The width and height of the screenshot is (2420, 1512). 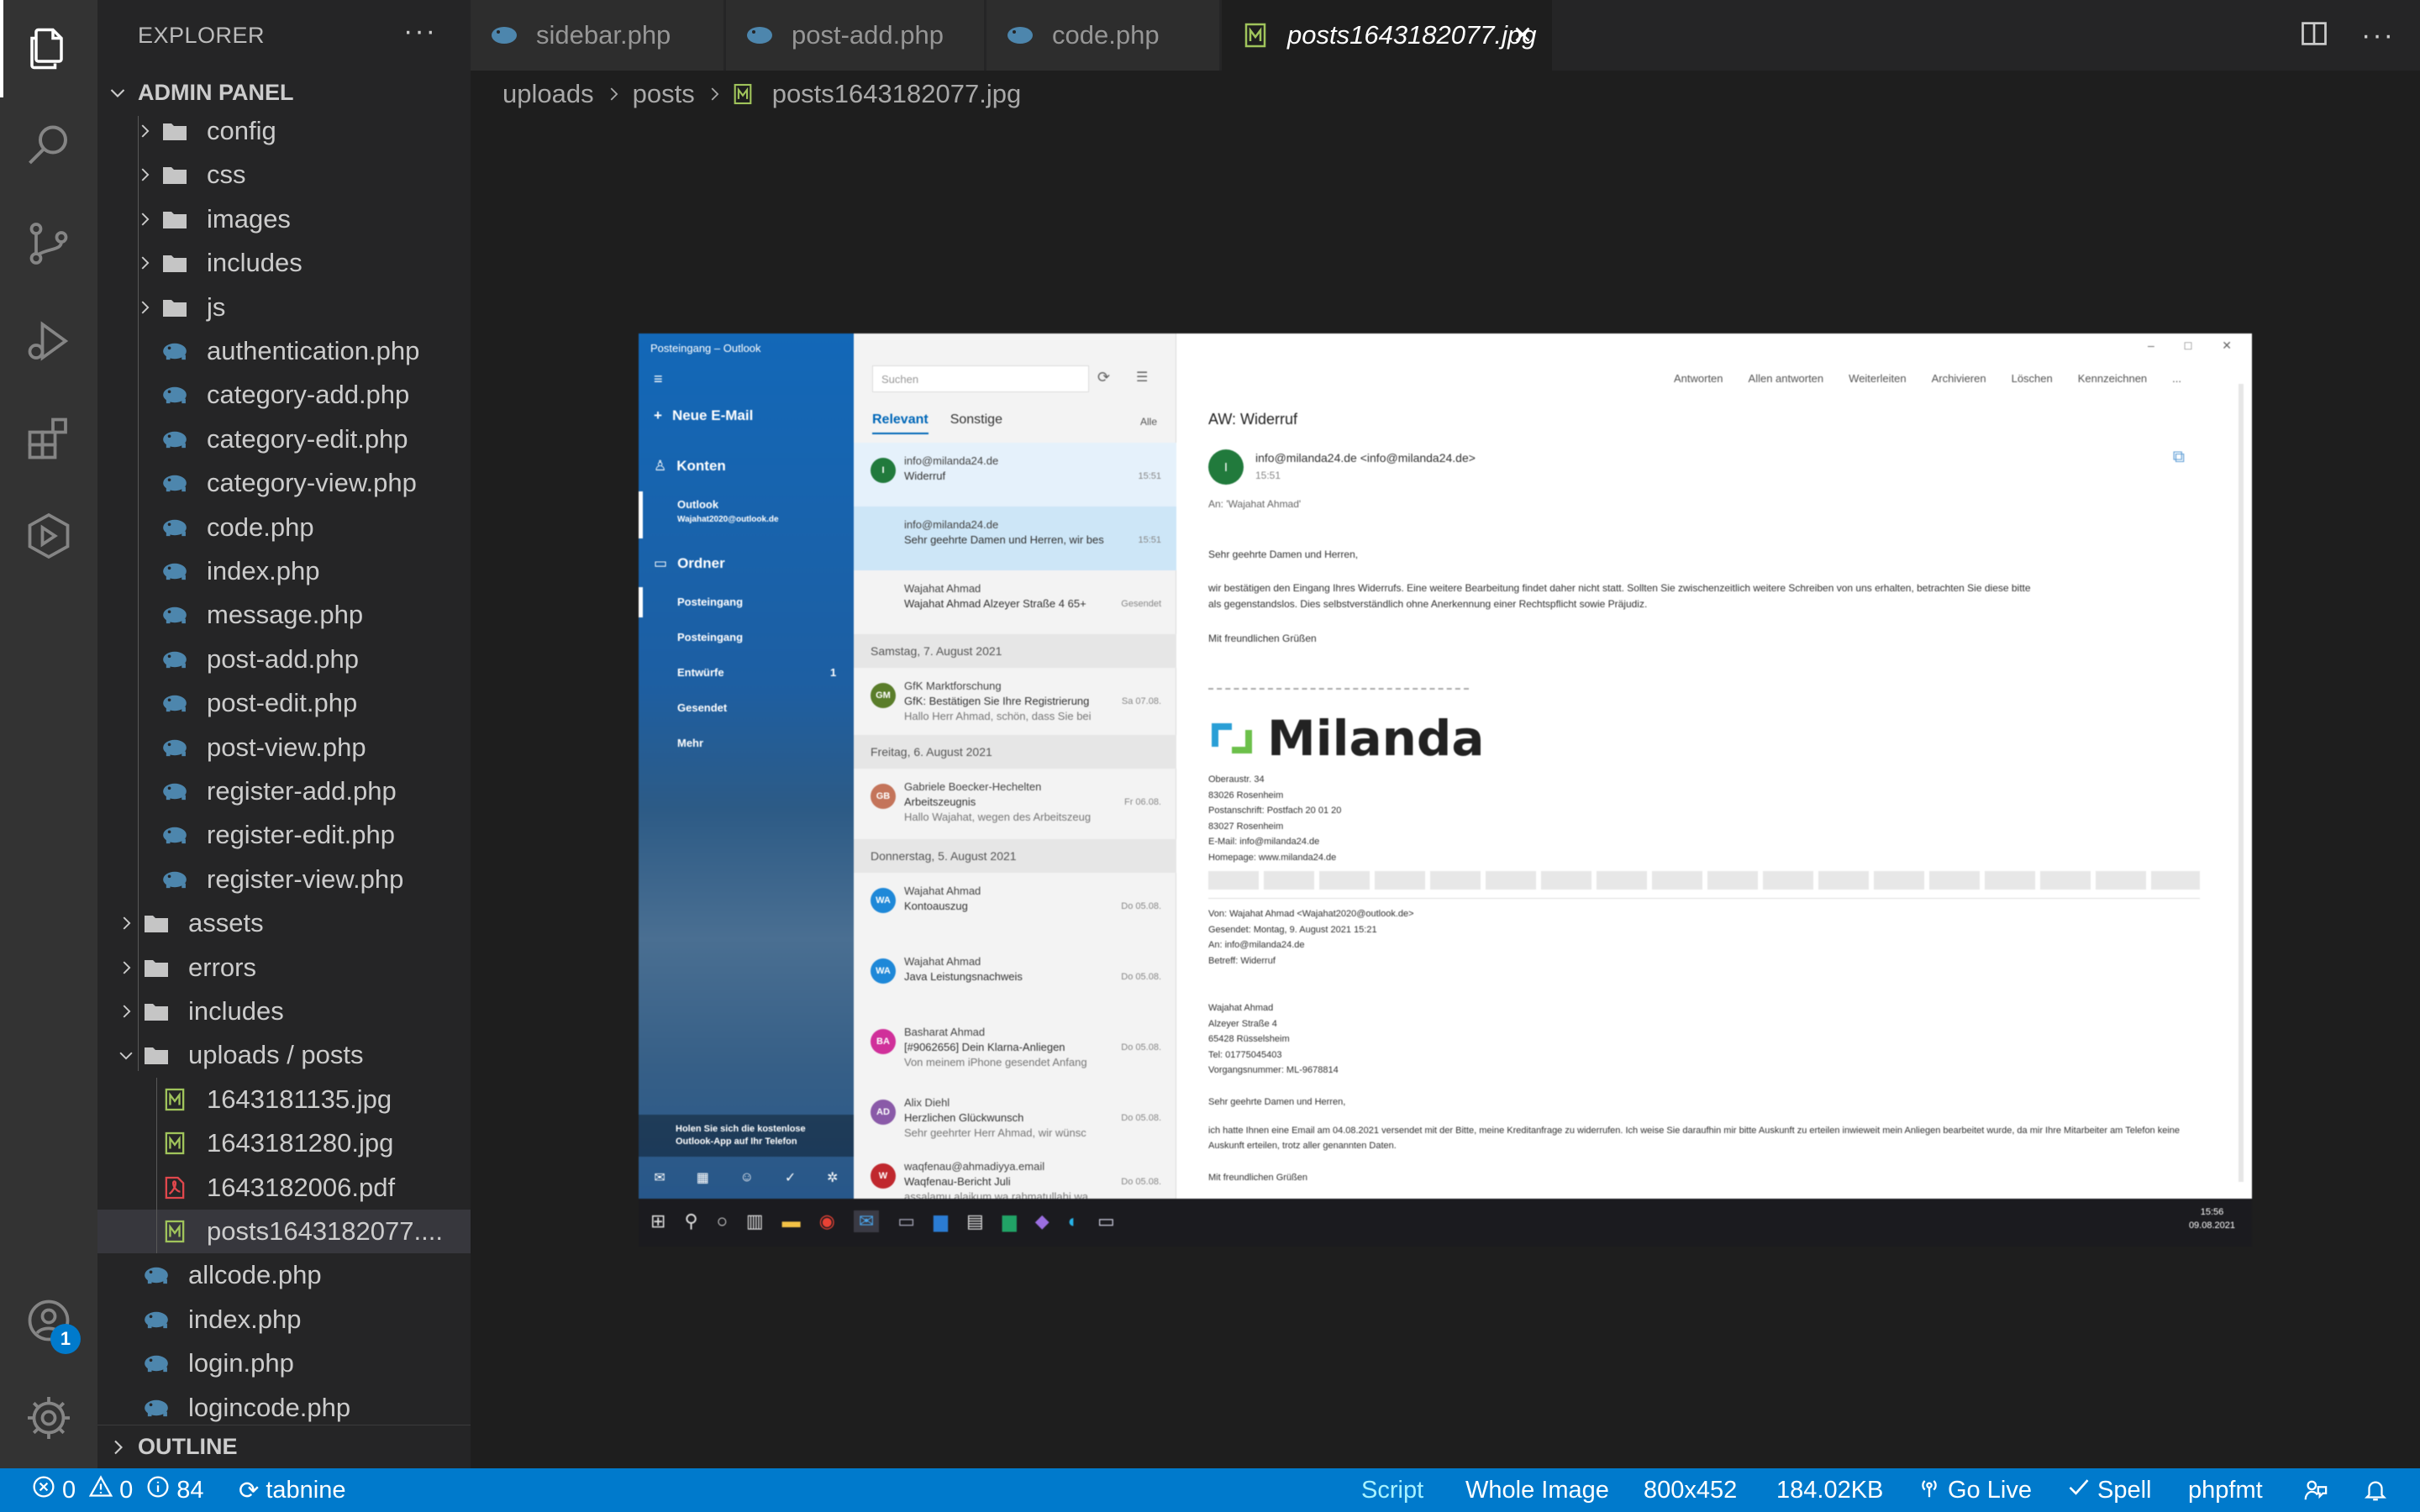 What do you see at coordinates (312, 483) in the screenshot?
I see `tree-item-label: category-view.php` at bounding box center [312, 483].